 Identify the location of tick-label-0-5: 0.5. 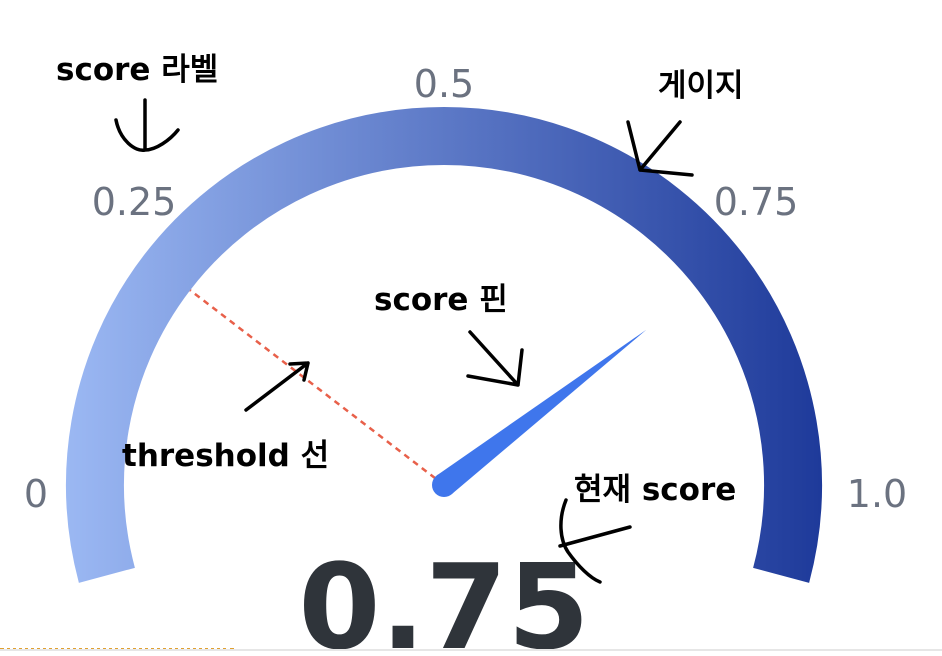
(444, 84).